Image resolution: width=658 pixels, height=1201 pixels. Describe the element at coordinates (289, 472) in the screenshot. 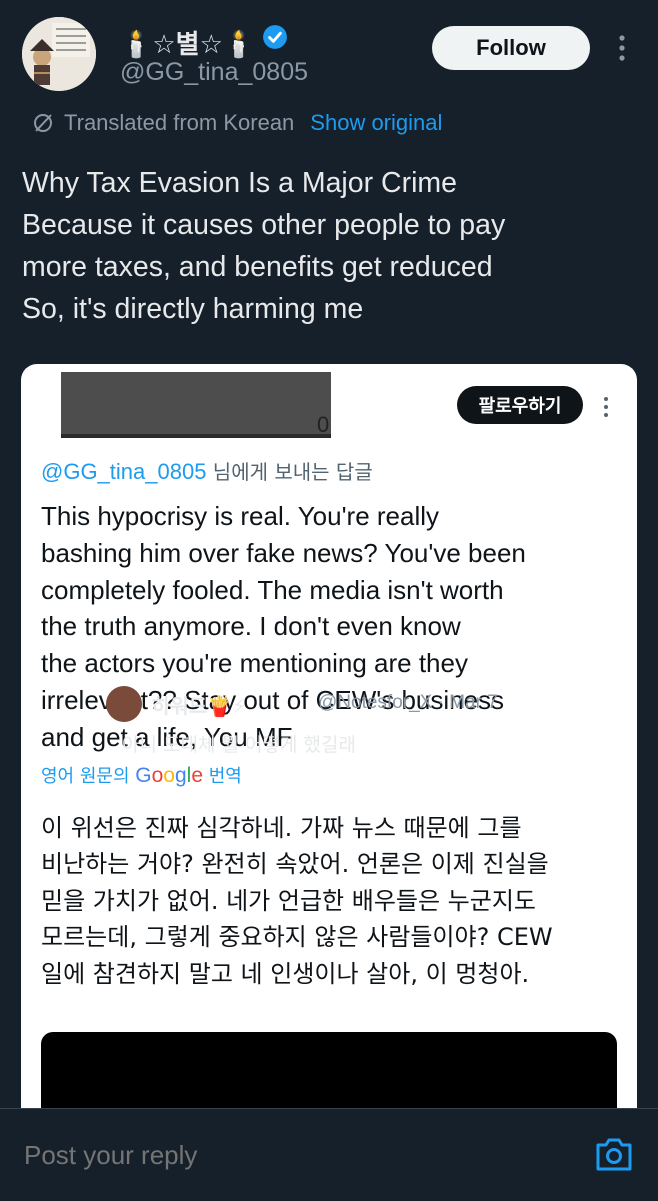

I see `reply-suffix: 님에게 보내는 답글` at that location.